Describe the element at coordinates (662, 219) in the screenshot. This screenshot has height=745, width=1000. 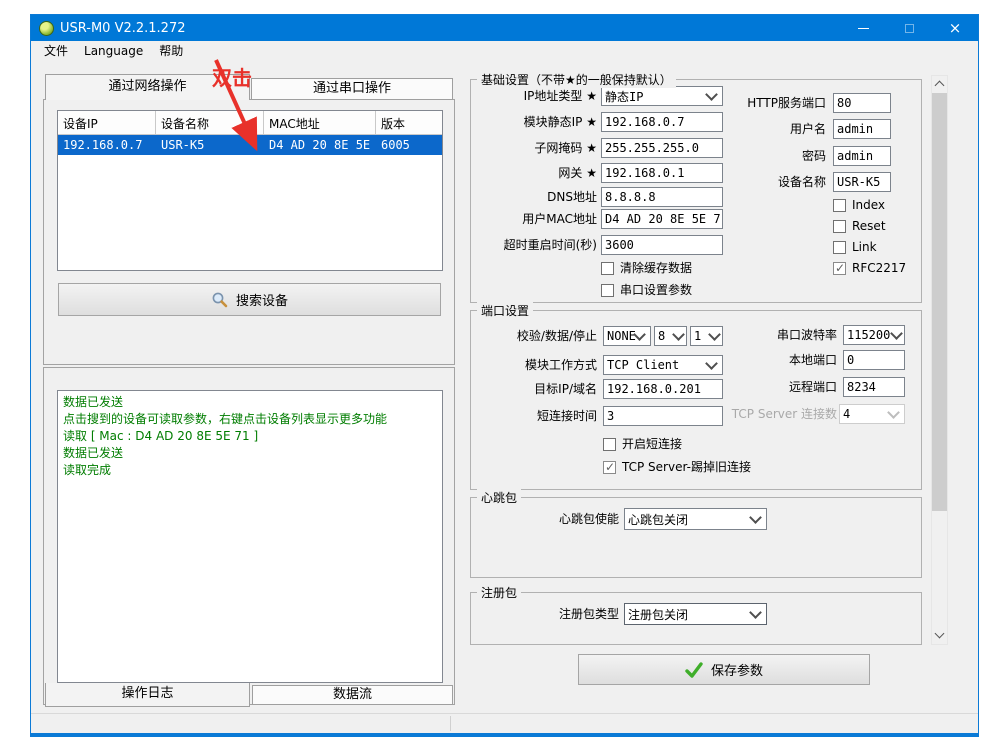
I see `user-mac-field: D4 AD 20 8E 5E 71` at that location.